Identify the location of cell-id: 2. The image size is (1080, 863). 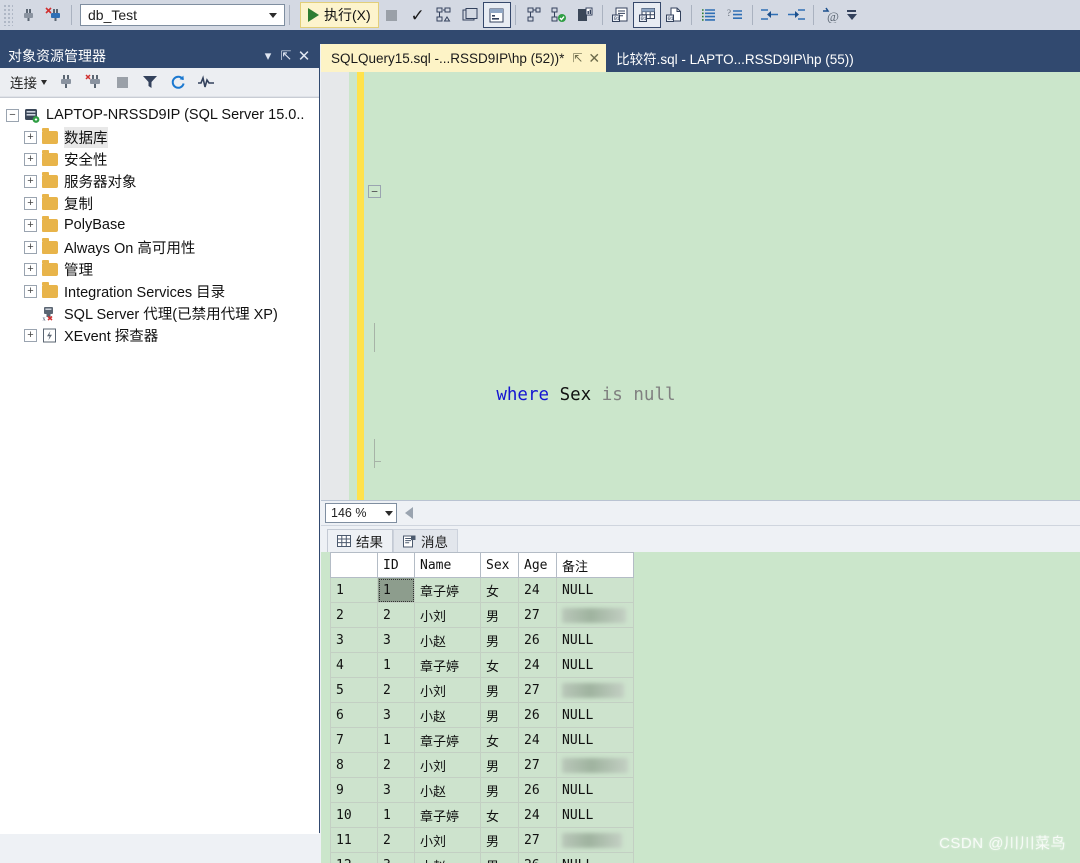
(396, 690).